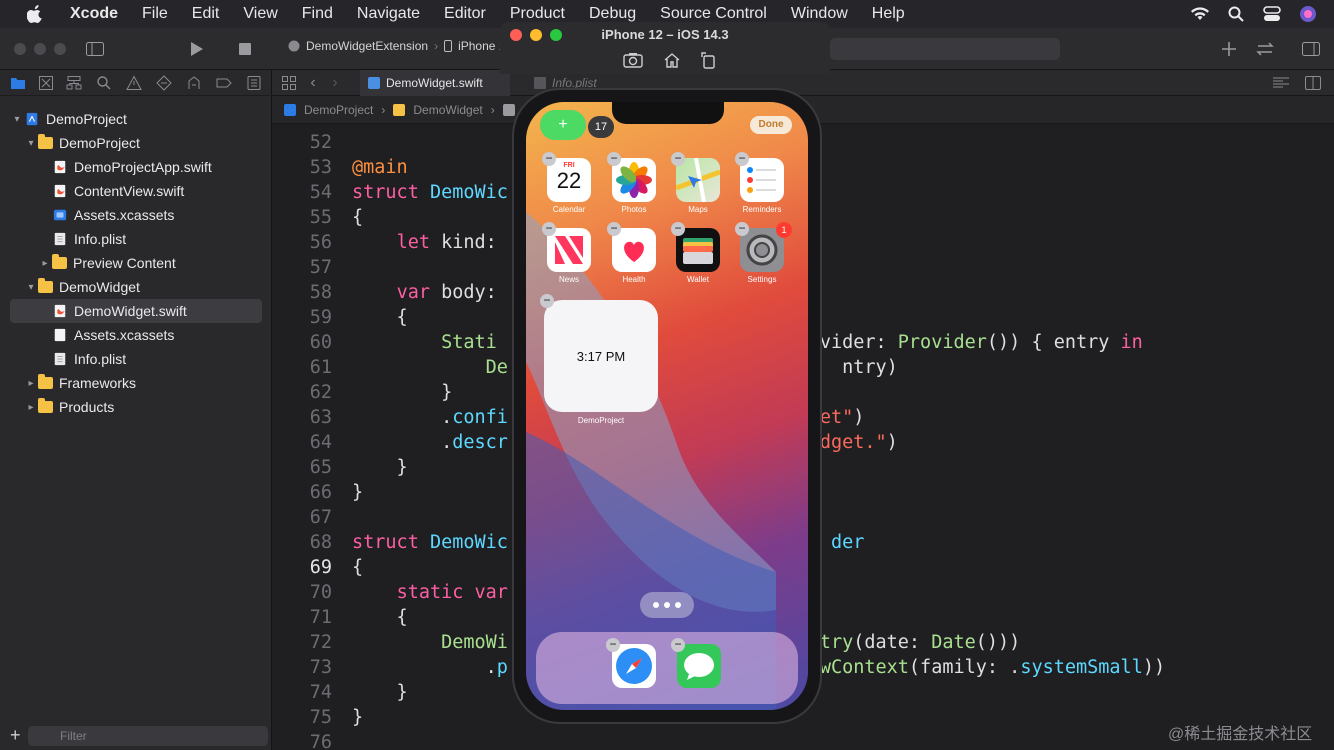 This screenshot has width=1334, height=750. Describe the element at coordinates (1308, 14) in the screenshot. I see `siri-icon` at that location.